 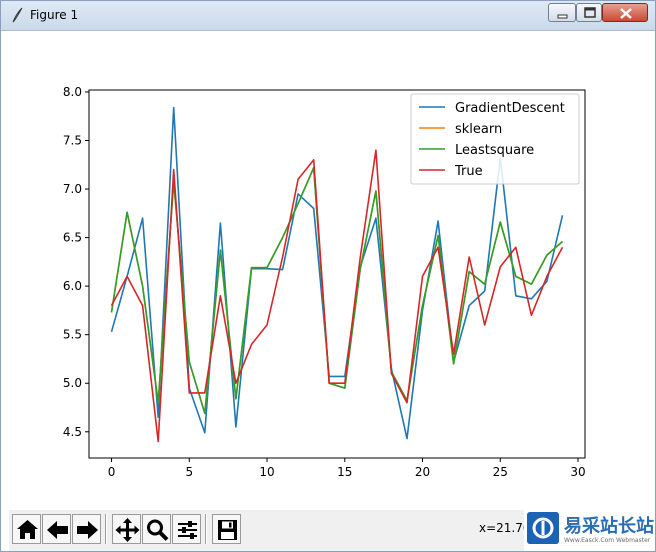 I want to click on forward-button, so click(x=86, y=529).